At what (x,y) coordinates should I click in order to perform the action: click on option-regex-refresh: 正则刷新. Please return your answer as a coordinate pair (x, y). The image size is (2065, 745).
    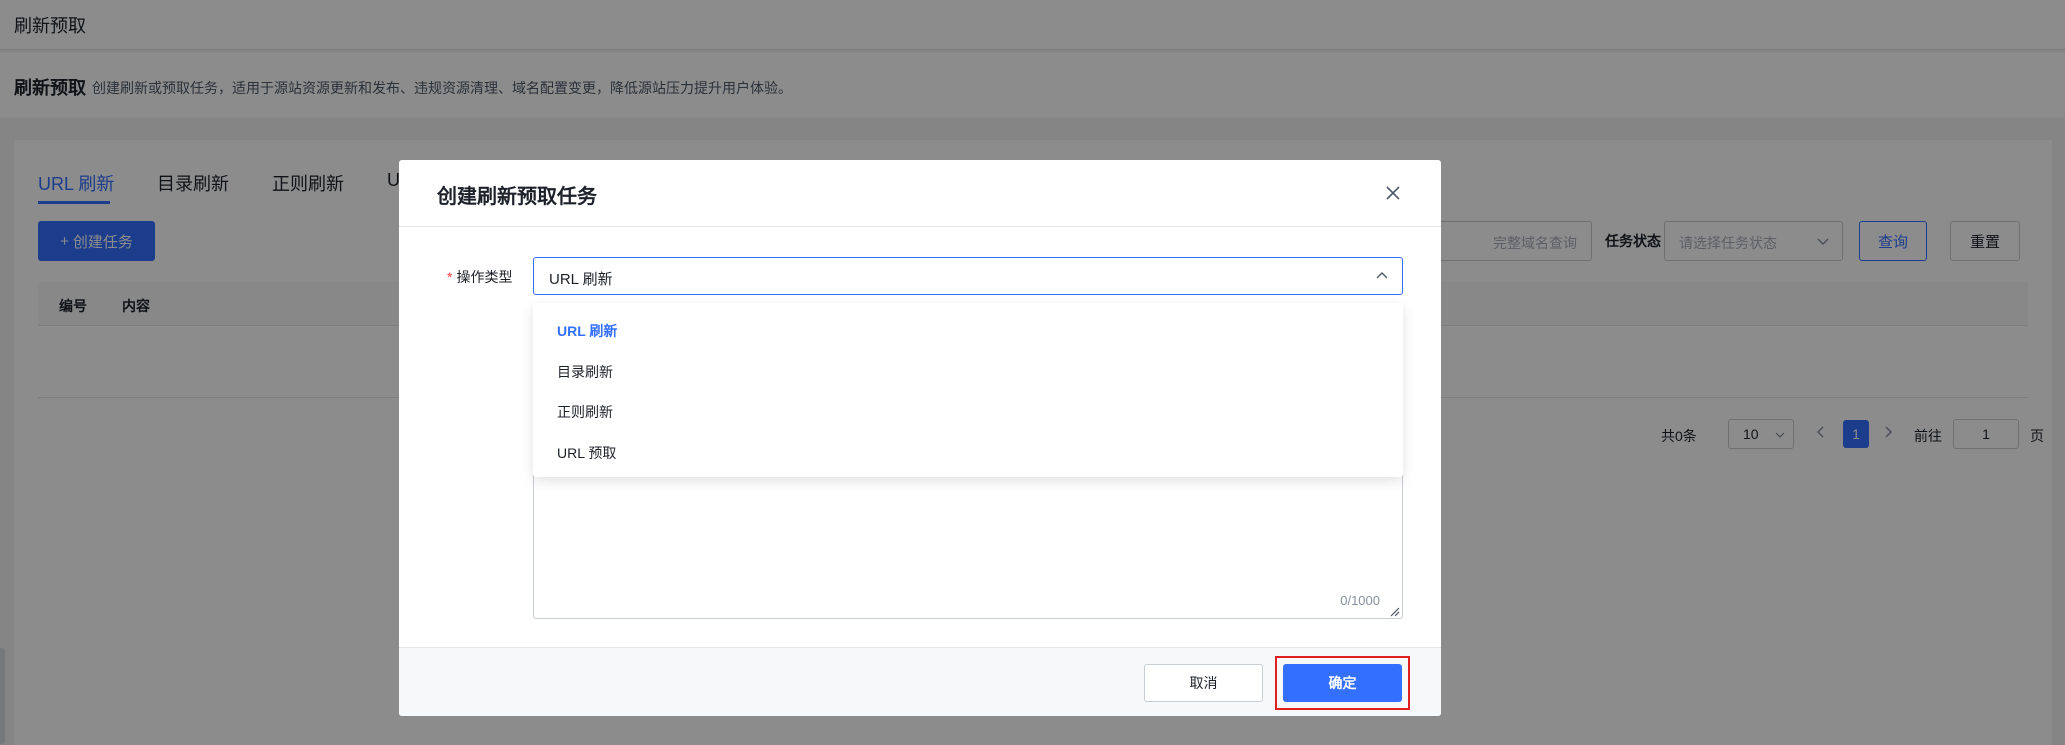
    Looking at the image, I should click on (585, 412).